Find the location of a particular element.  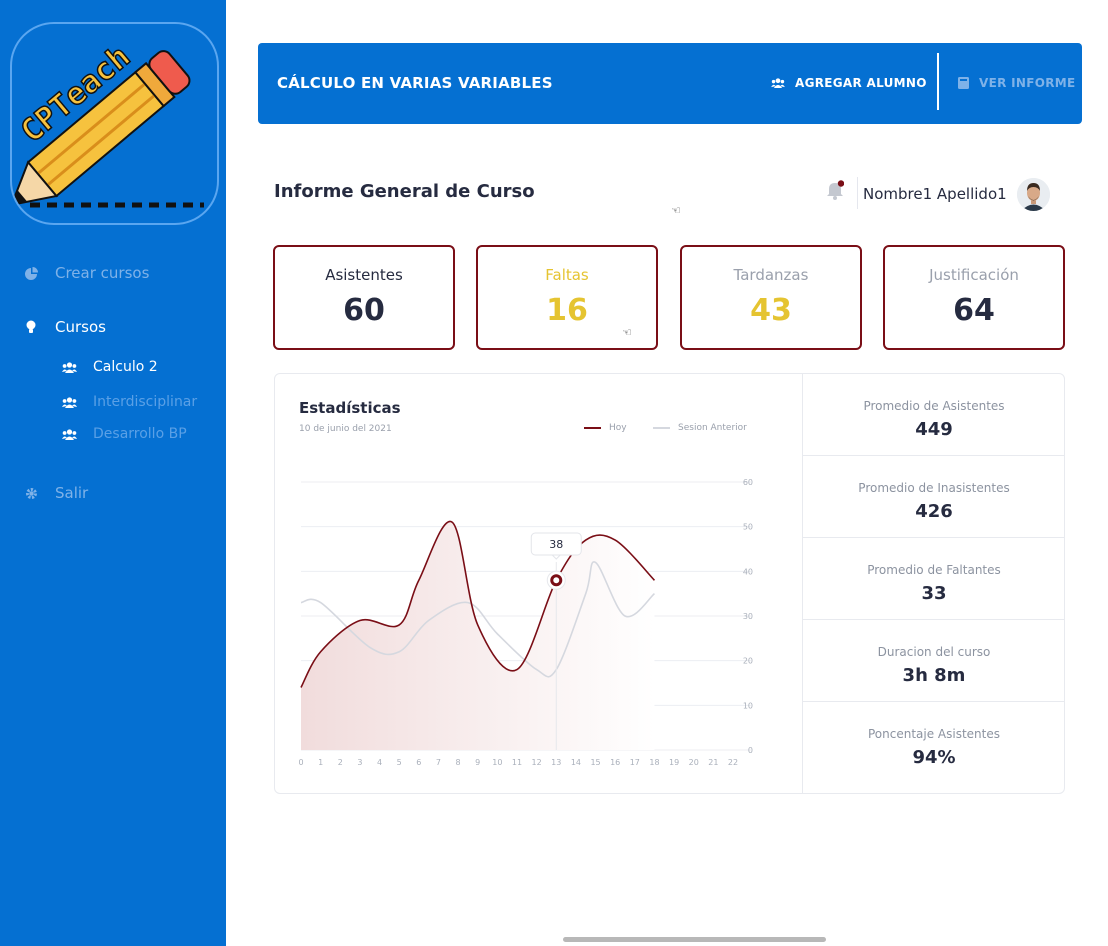

gear-icon is located at coordinates (31, 493).